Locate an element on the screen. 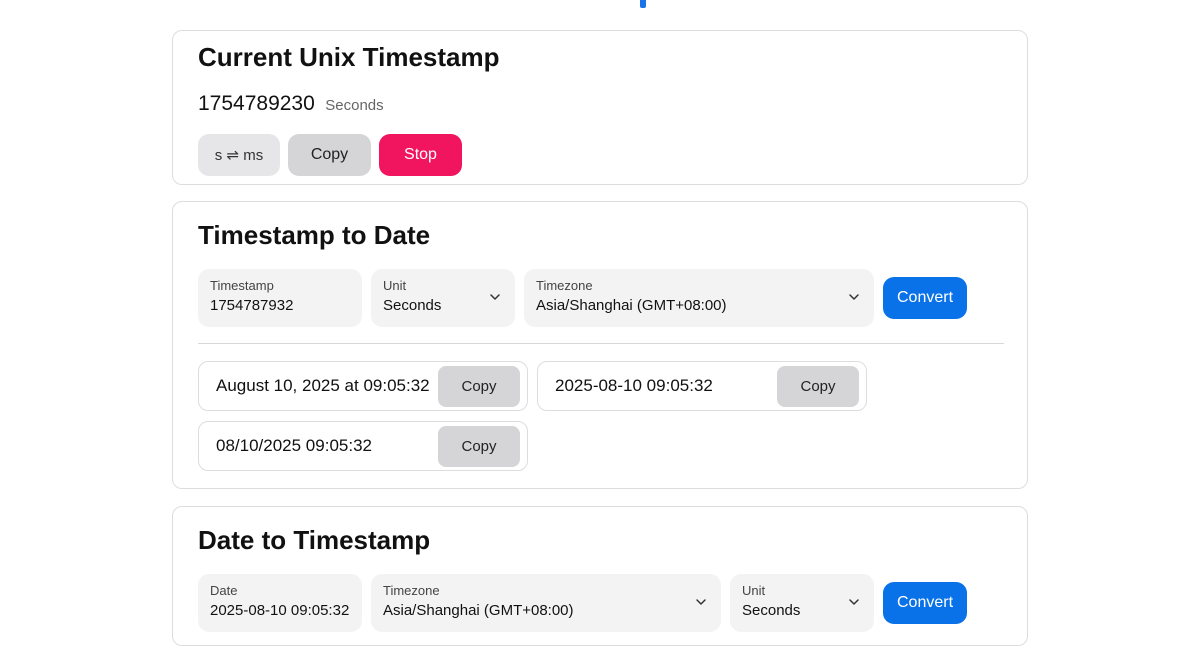 Image resolution: width=1200 pixels, height=646 pixels. date-input-label: Date is located at coordinates (224, 590).